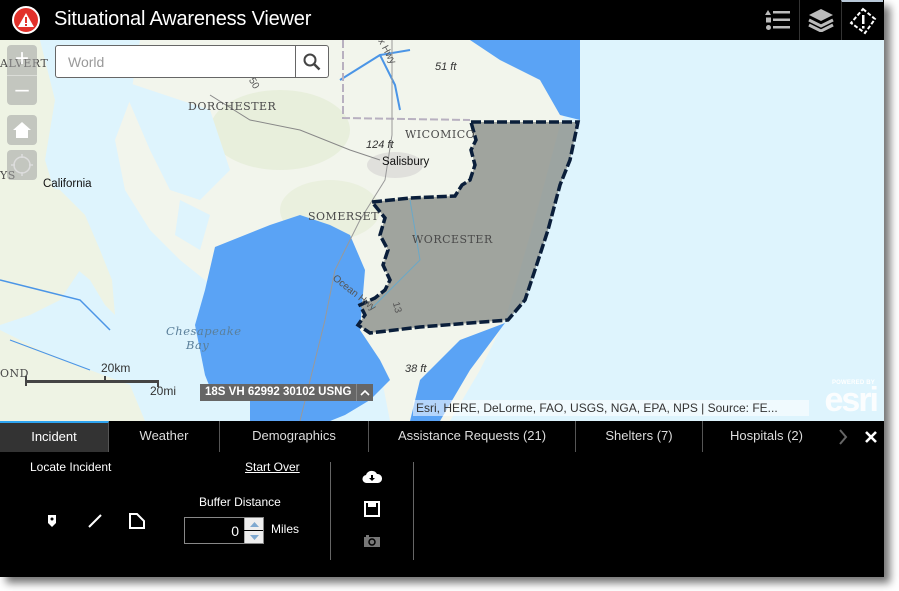 This screenshot has width=899, height=591. I want to click on esri-logo: POWERED BY esri, so click(847, 399).